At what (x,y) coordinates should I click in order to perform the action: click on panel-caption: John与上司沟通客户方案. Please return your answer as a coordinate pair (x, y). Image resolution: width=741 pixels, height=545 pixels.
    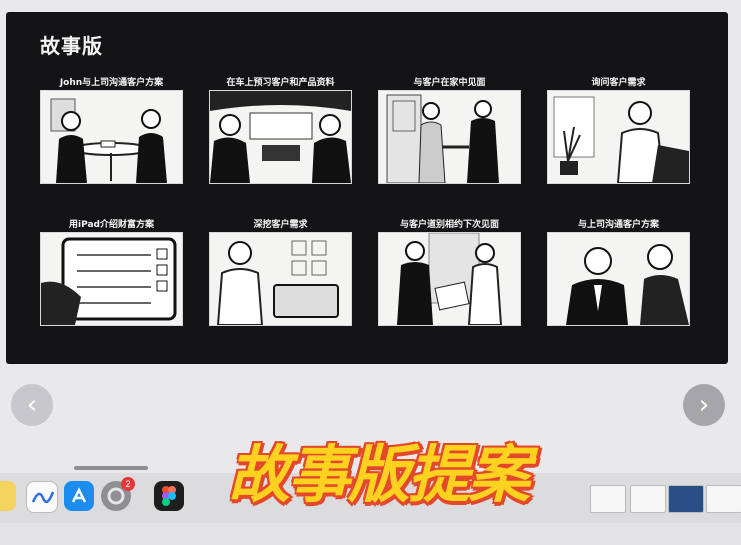
    Looking at the image, I should click on (111, 83).